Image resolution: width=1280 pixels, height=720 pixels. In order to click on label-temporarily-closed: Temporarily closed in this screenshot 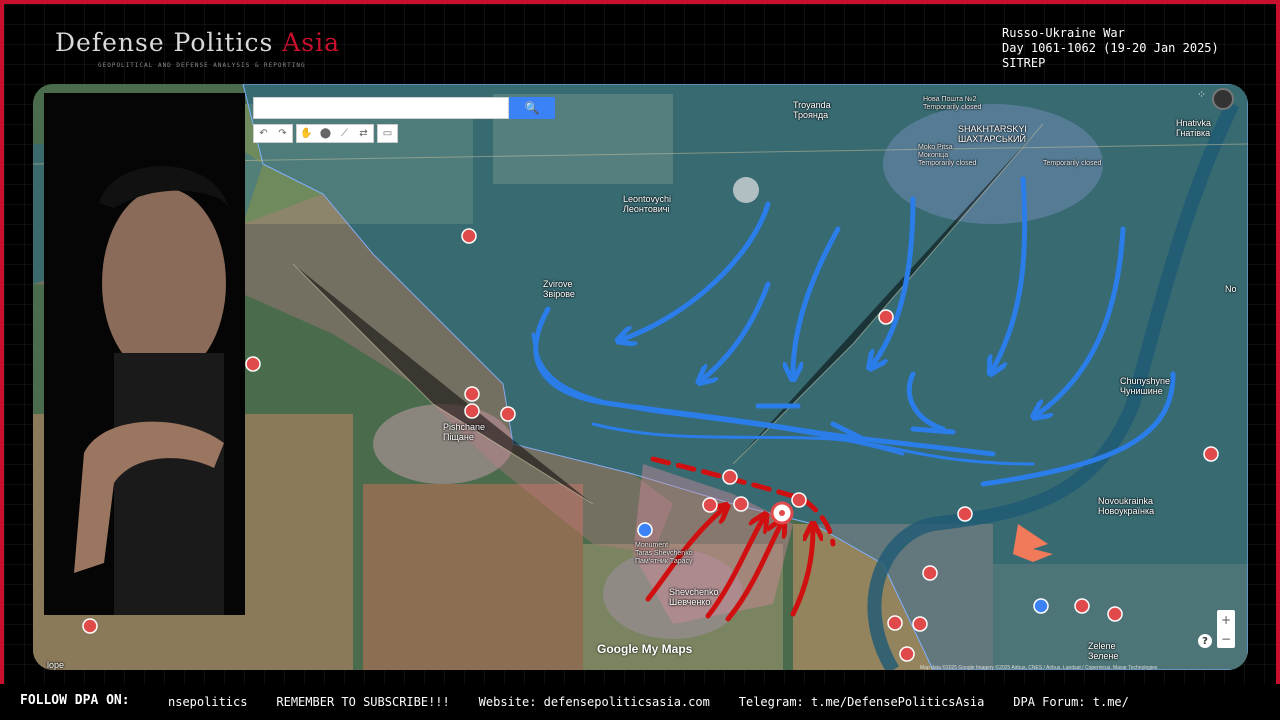, I will do `click(1072, 163)`.